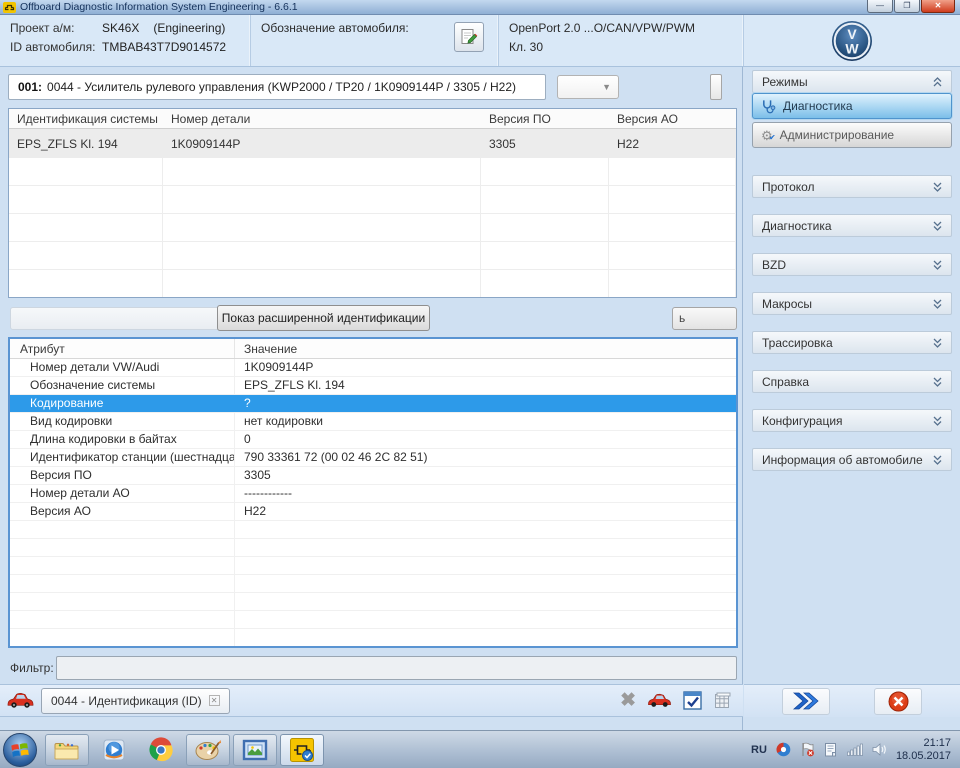  What do you see at coordinates (396, 668) in the screenshot?
I see `filter-input` at bounding box center [396, 668].